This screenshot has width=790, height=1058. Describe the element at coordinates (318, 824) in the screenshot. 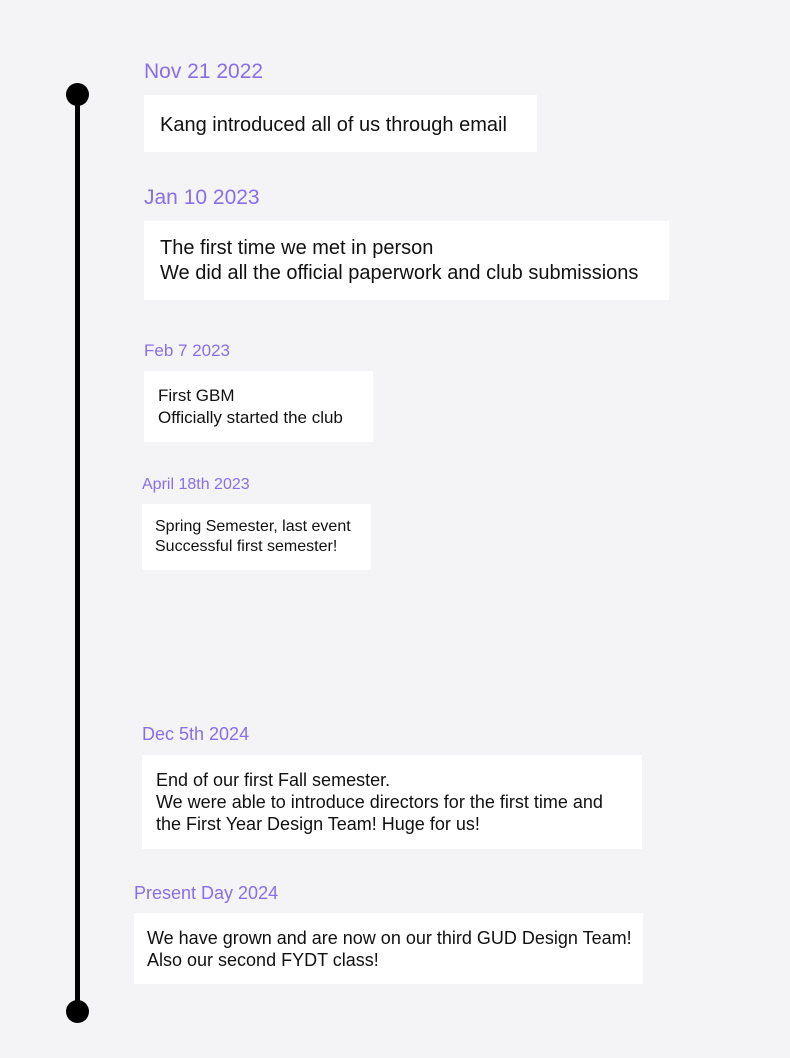

I see `event-text: the First Year Design Team! Huge for us!` at that location.